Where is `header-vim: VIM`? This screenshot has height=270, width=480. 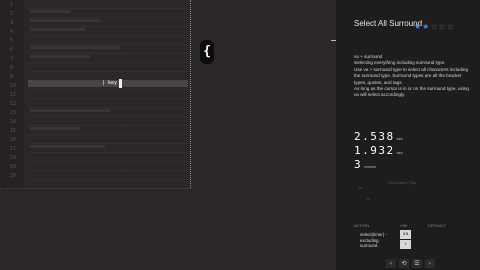 header-vim: VIM is located at coordinates (404, 225).